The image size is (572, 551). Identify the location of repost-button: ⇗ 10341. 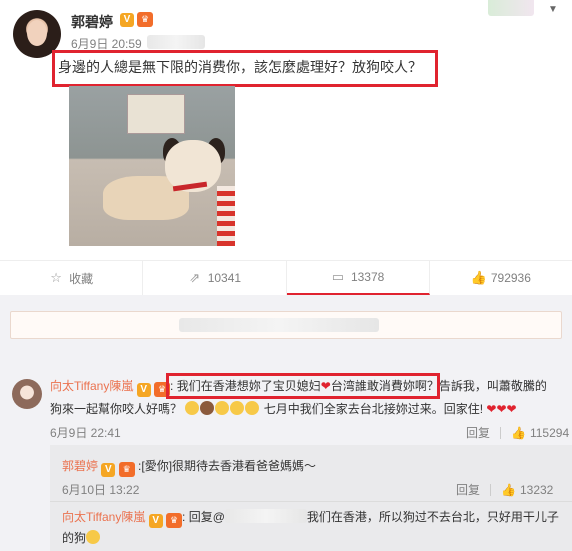
(215, 278).